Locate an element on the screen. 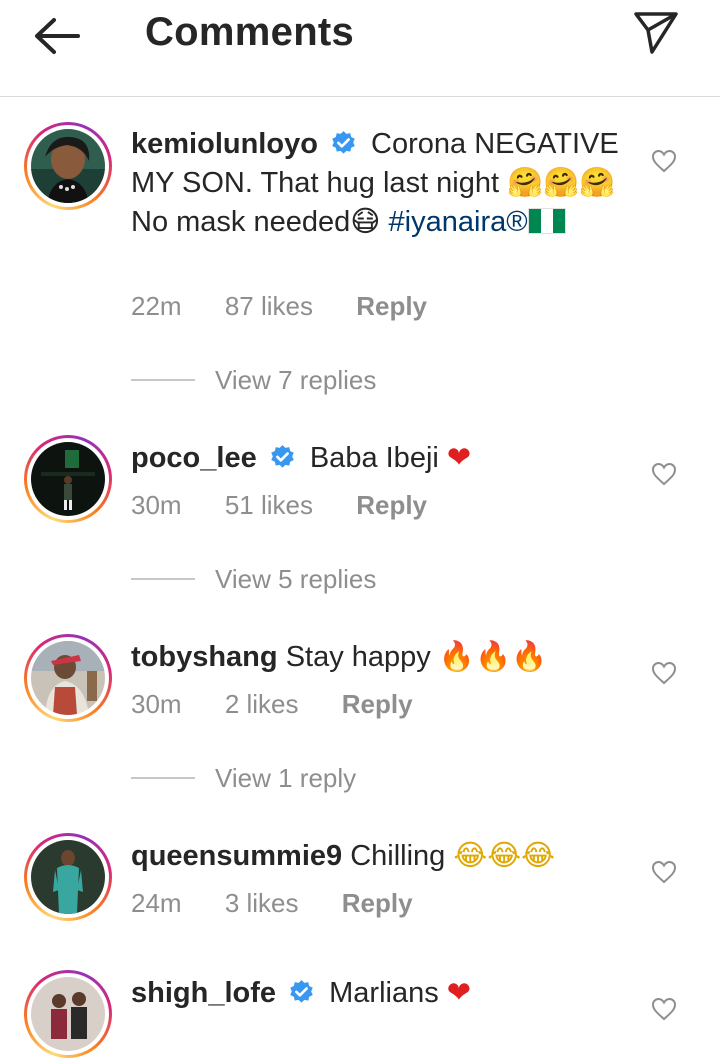  view-replies-label: View 5 replies is located at coordinates (296, 579).